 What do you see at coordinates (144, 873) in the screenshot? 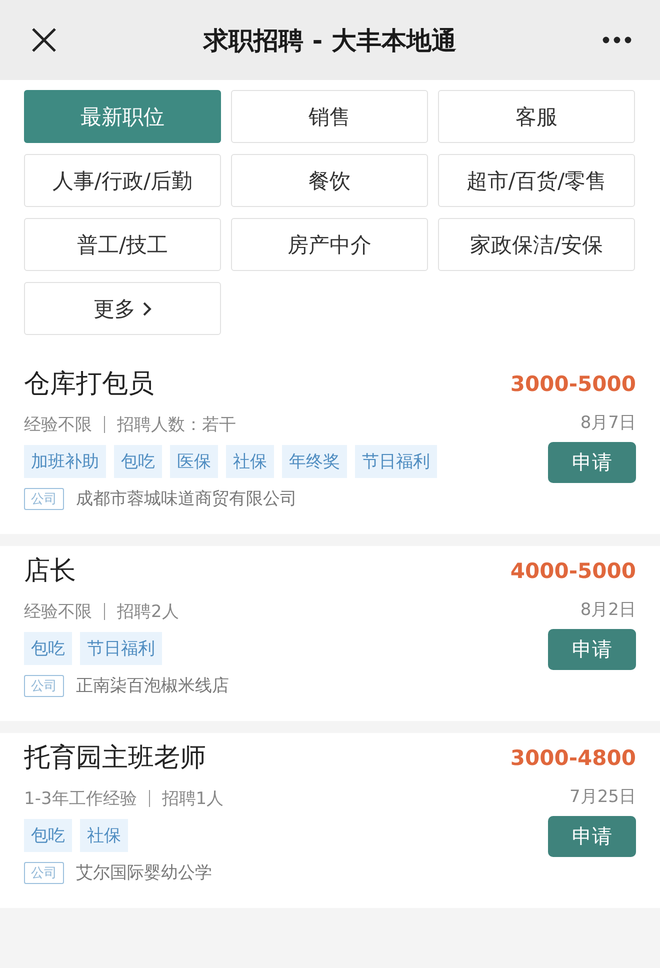
I see `company-name: 艾尔国际婴幼公学` at bounding box center [144, 873].